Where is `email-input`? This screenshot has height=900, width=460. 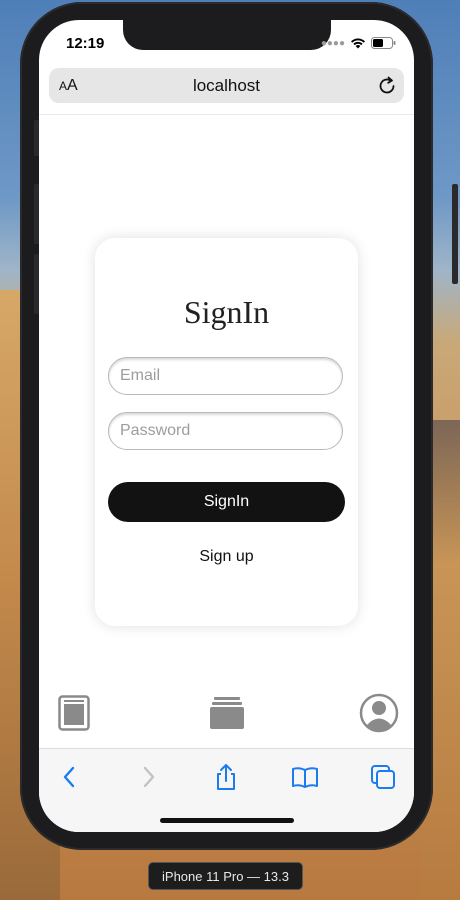 email-input is located at coordinates (225, 376).